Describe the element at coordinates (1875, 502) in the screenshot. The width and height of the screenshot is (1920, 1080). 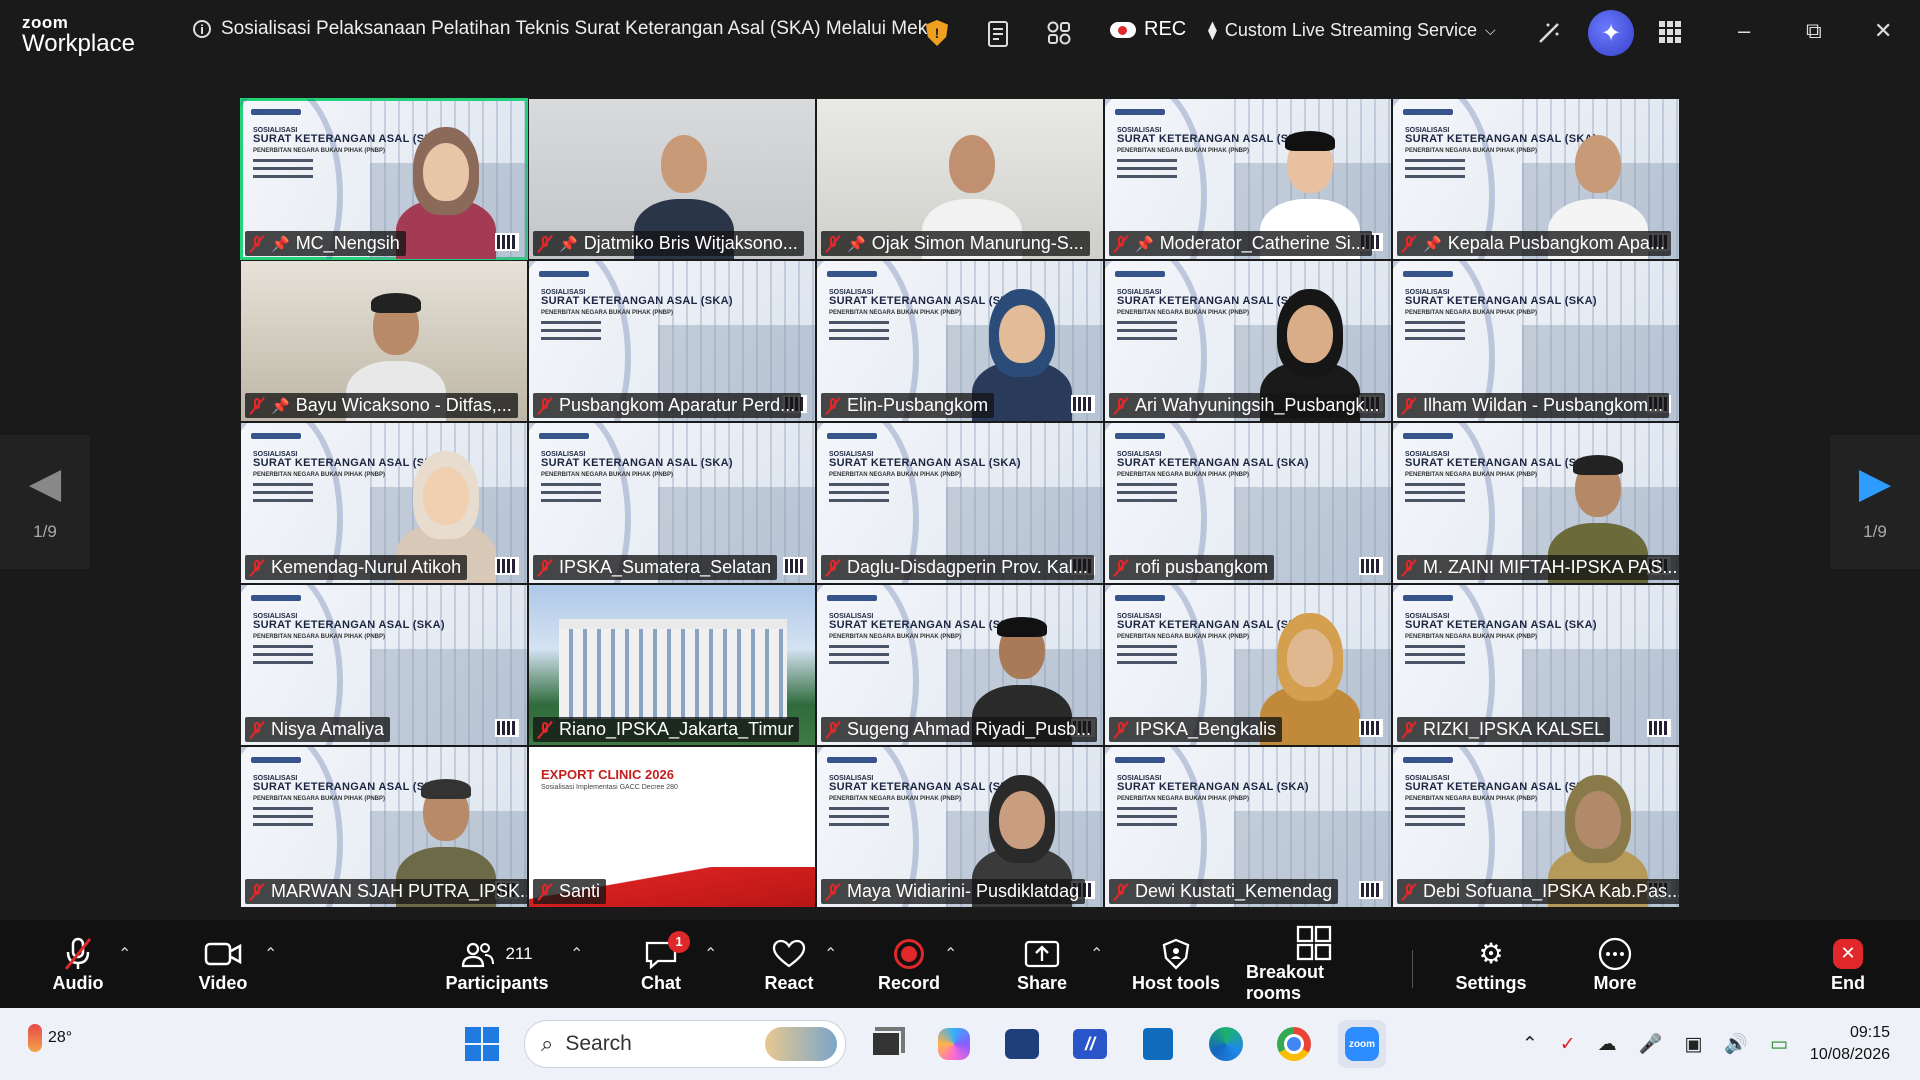
I see `next-page-button: ▶ 1/9` at that location.